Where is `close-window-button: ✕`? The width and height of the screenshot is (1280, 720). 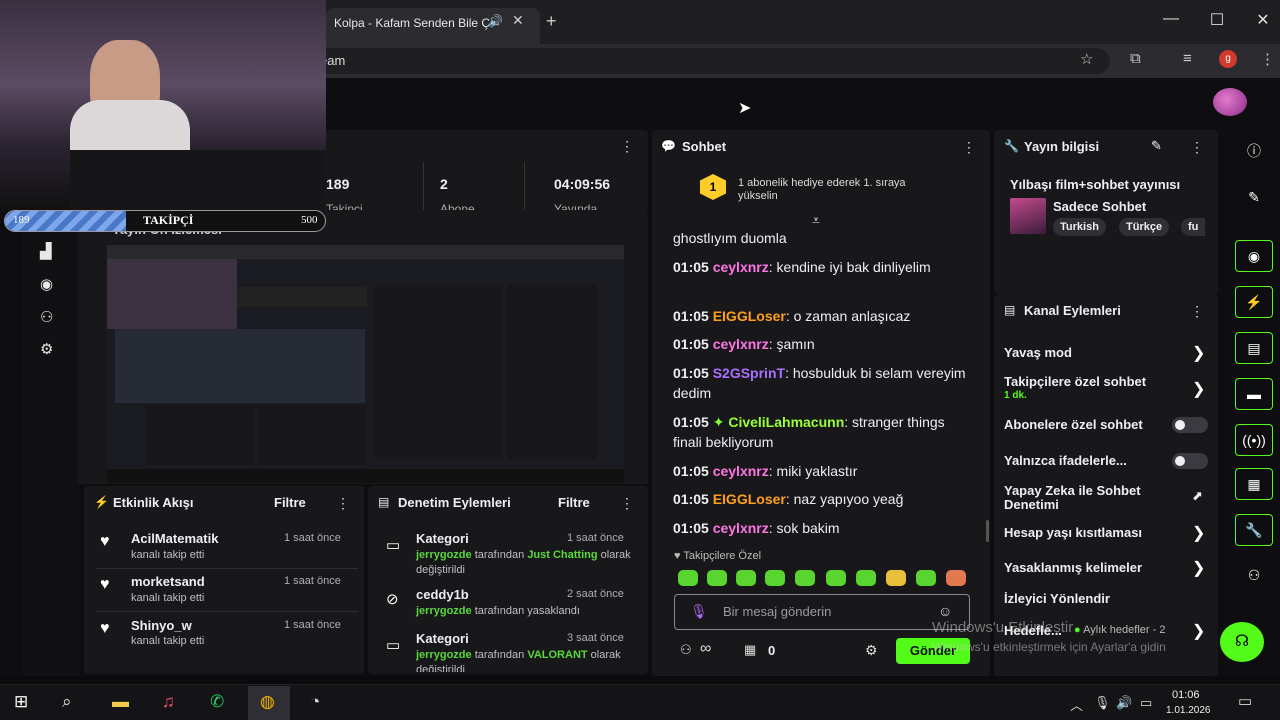 close-window-button: ✕ is located at coordinates (1263, 20).